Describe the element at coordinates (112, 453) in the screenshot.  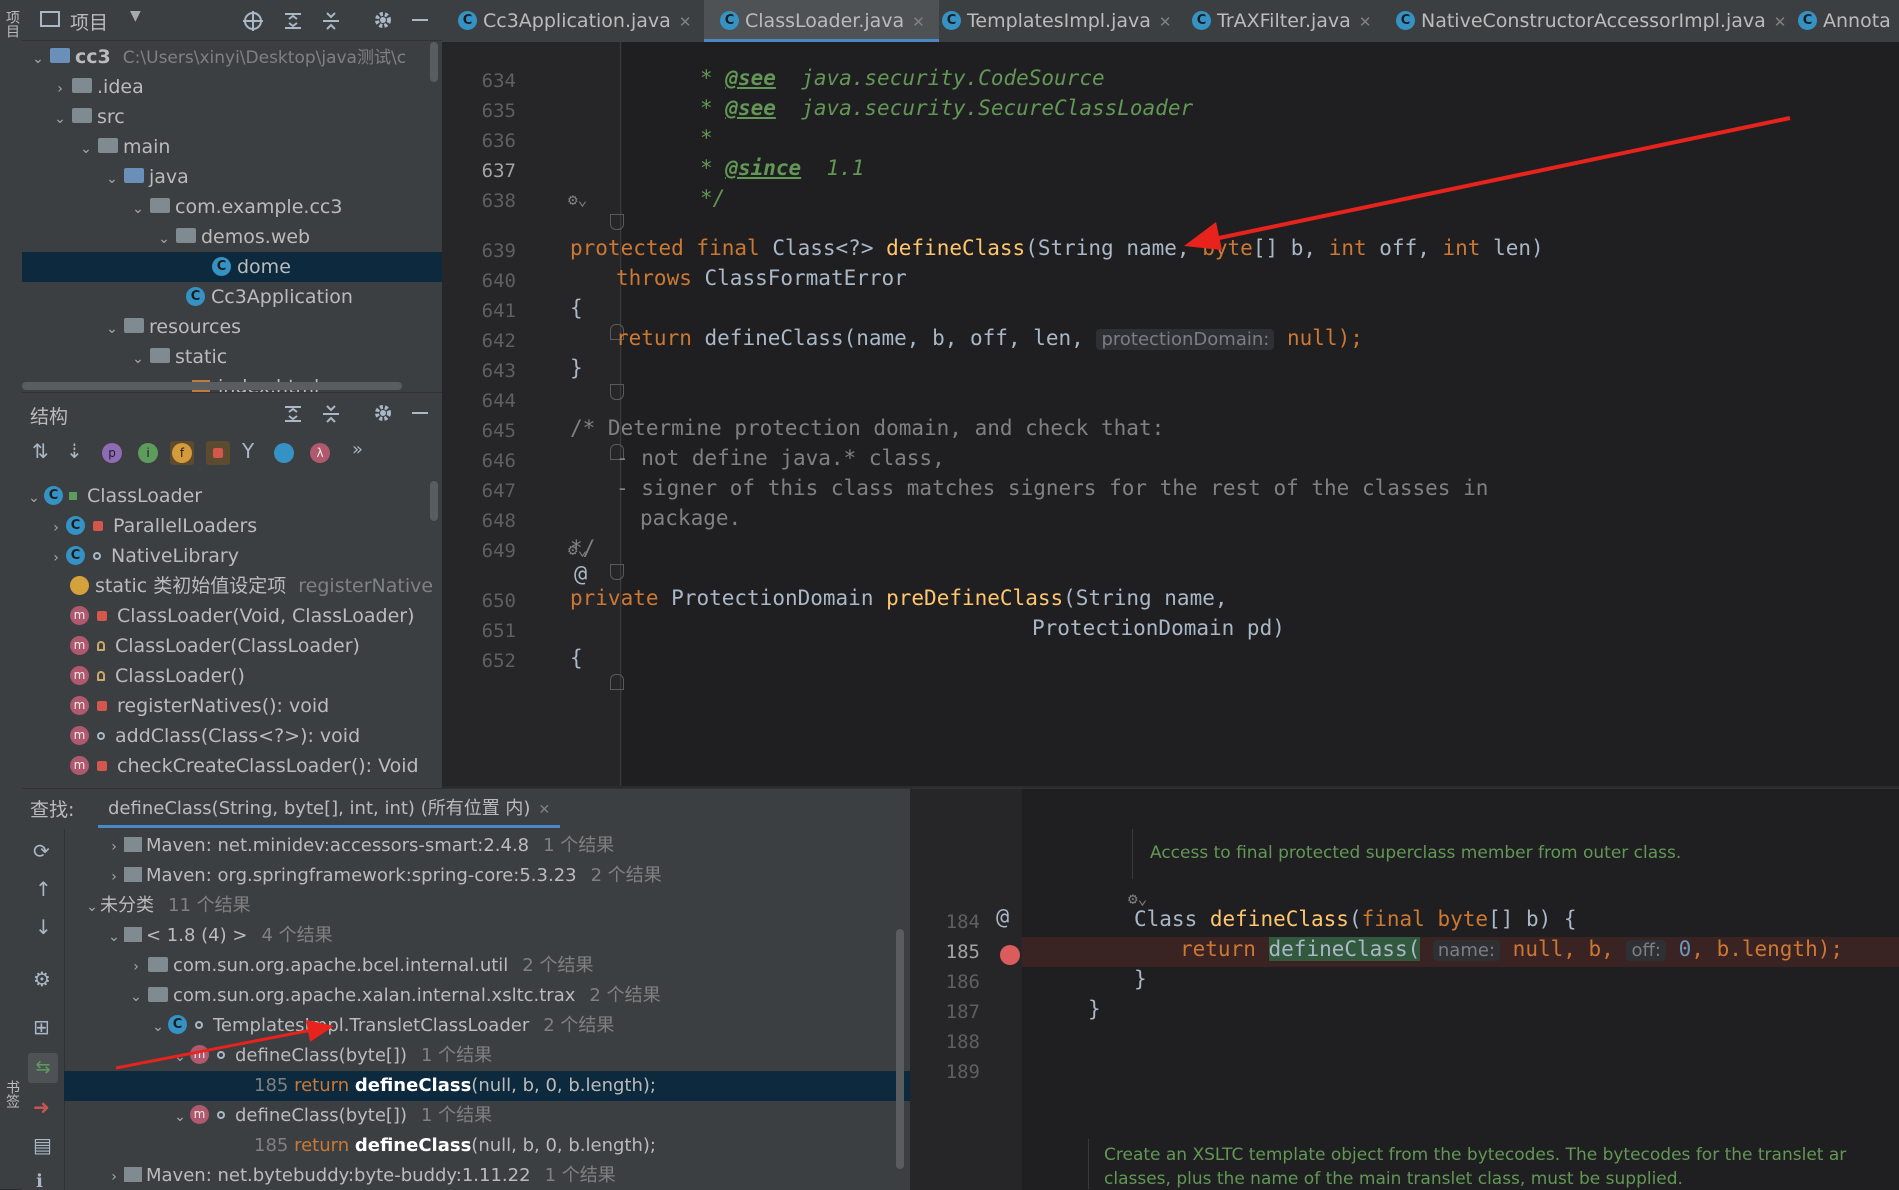
I see `show-properties-icon: p` at that location.